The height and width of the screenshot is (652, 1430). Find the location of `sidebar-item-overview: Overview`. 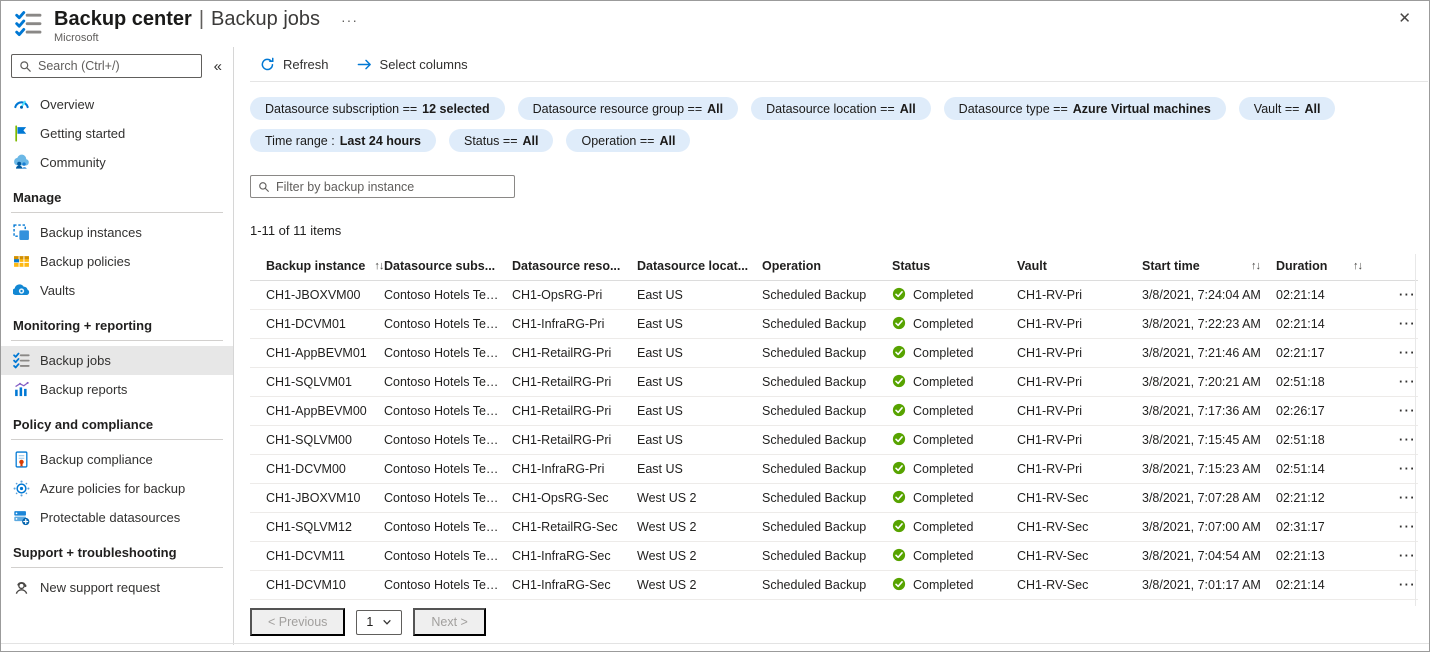

sidebar-item-overview: Overview is located at coordinates (117, 104).